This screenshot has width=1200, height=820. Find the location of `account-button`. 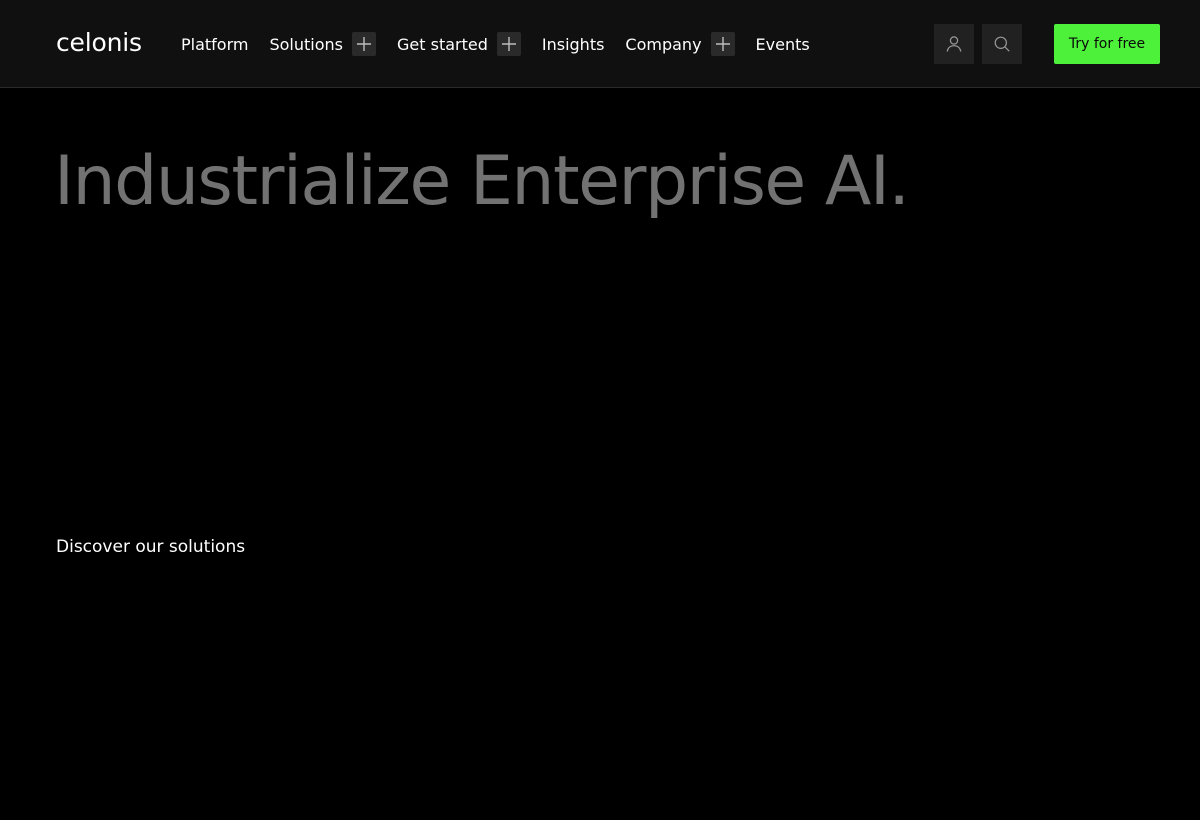

account-button is located at coordinates (954, 44).